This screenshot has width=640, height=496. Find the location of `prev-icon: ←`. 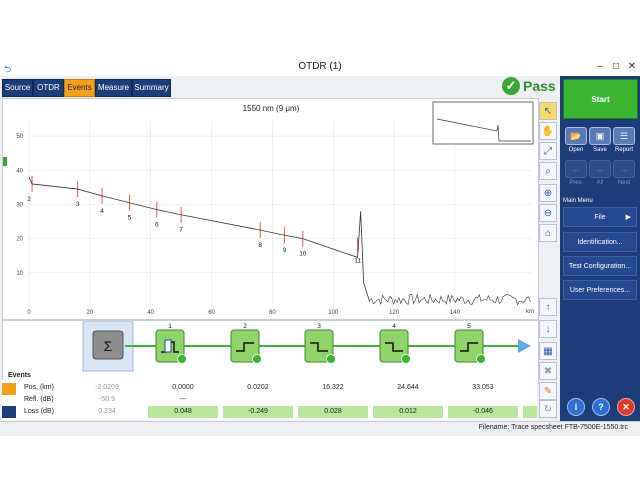

prev-icon: ← is located at coordinates (576, 169).